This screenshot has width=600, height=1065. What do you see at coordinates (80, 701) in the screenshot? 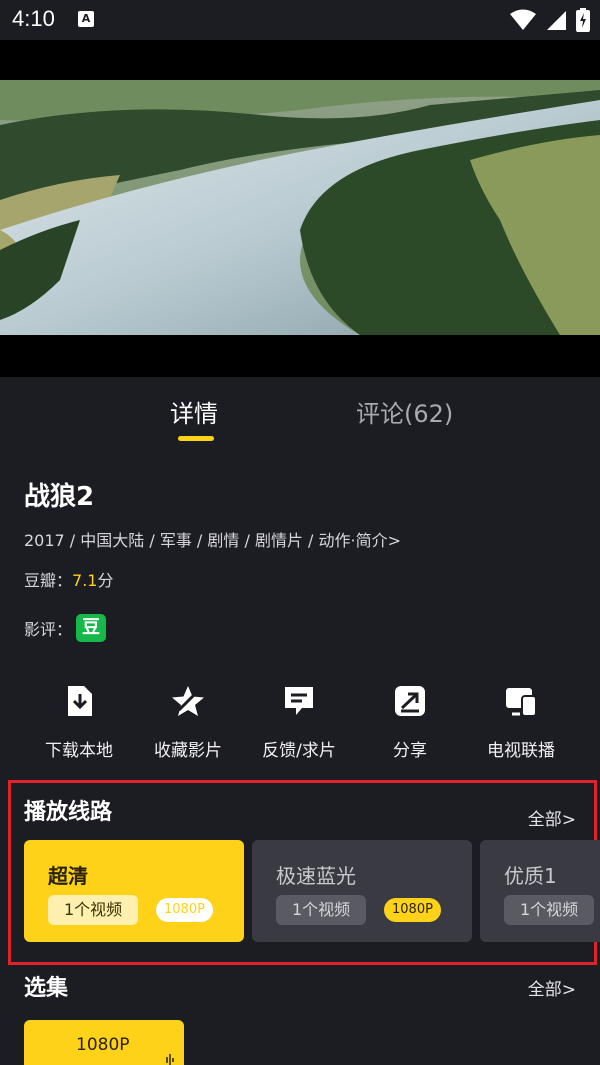
I see `download-icon` at bounding box center [80, 701].